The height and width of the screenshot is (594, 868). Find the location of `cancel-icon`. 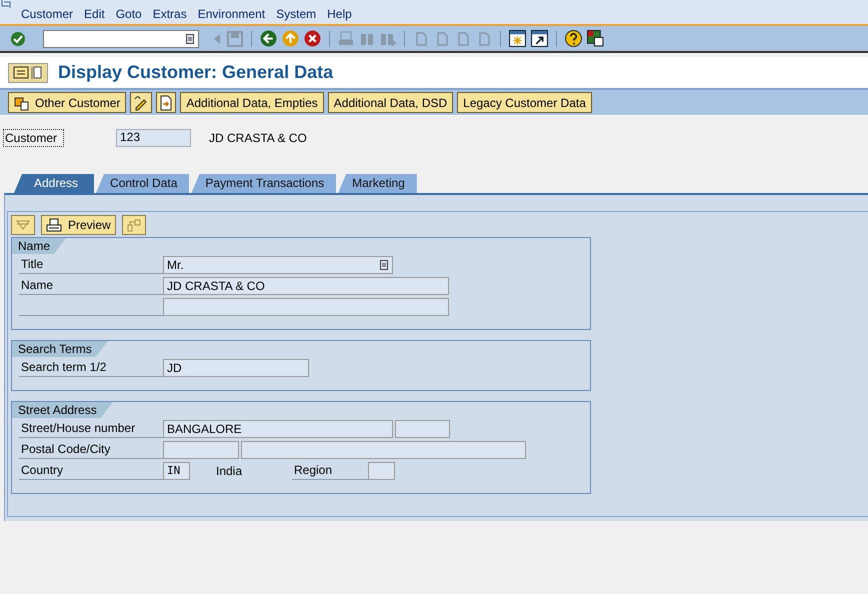

cancel-icon is located at coordinates (312, 38).